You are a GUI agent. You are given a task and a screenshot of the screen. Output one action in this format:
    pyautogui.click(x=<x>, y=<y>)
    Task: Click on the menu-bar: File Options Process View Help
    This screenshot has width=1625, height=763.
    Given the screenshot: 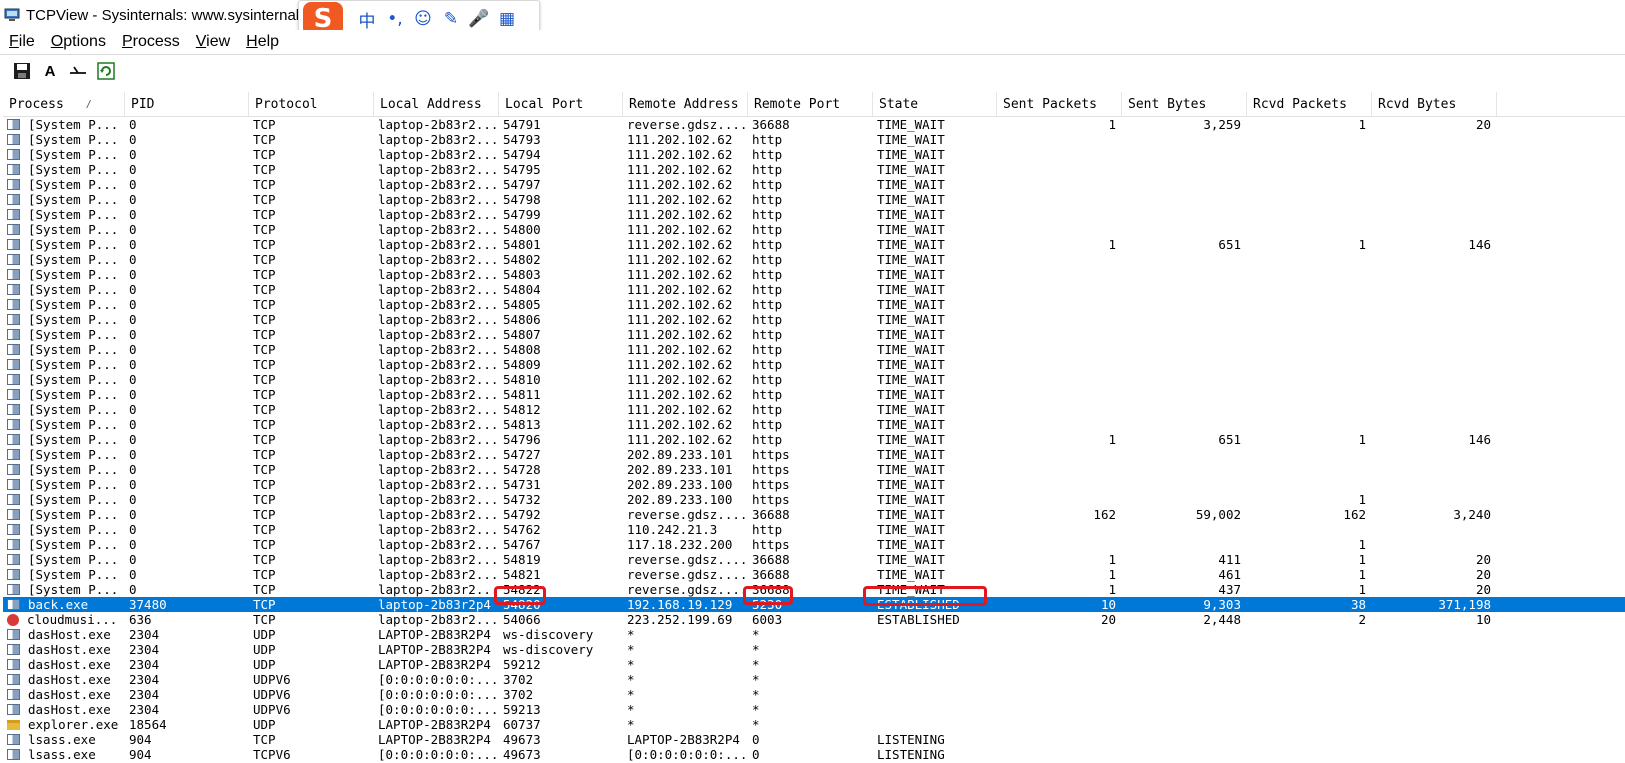 What is the action you would take?
    pyautogui.click(x=812, y=42)
    